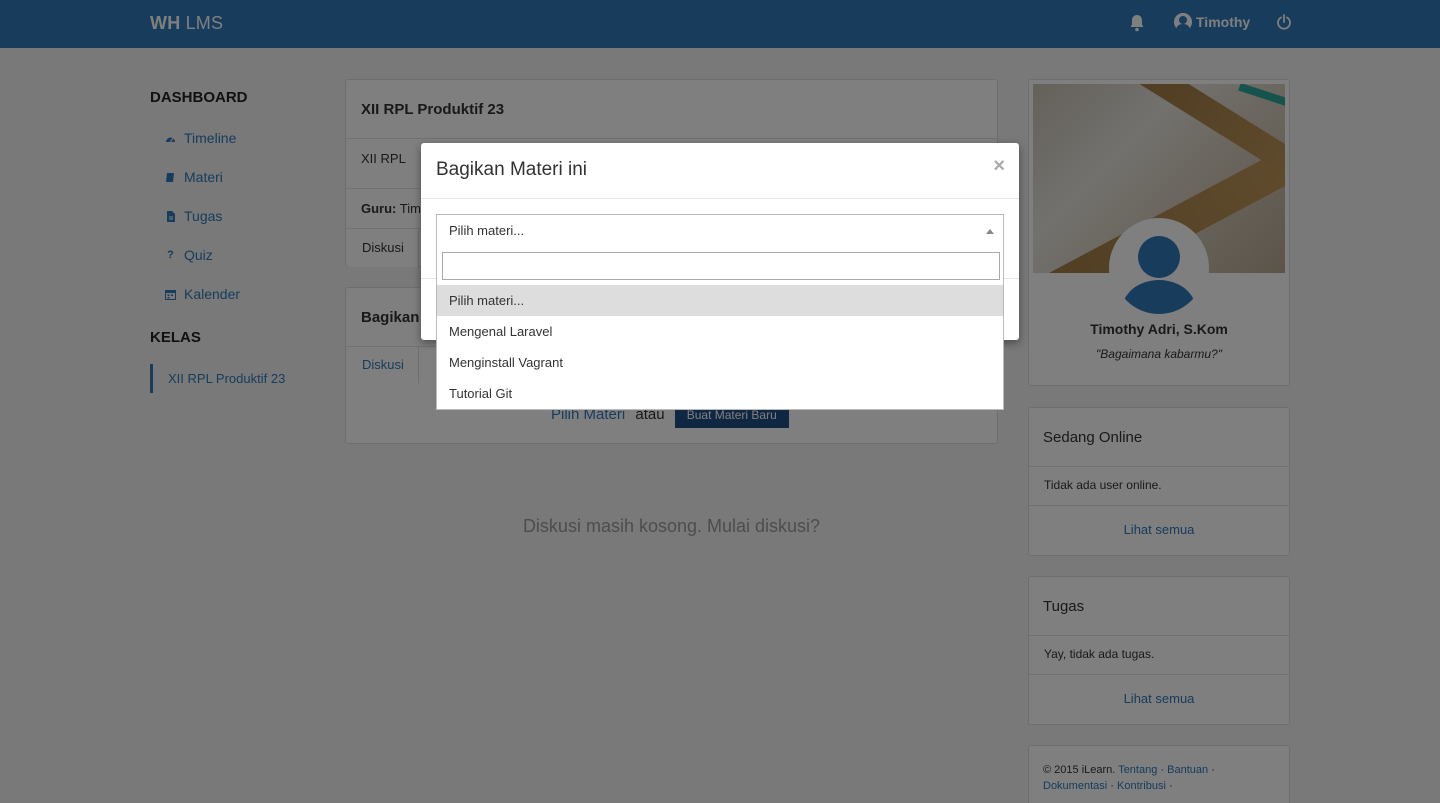  I want to click on close-icon: ×, so click(999, 166).